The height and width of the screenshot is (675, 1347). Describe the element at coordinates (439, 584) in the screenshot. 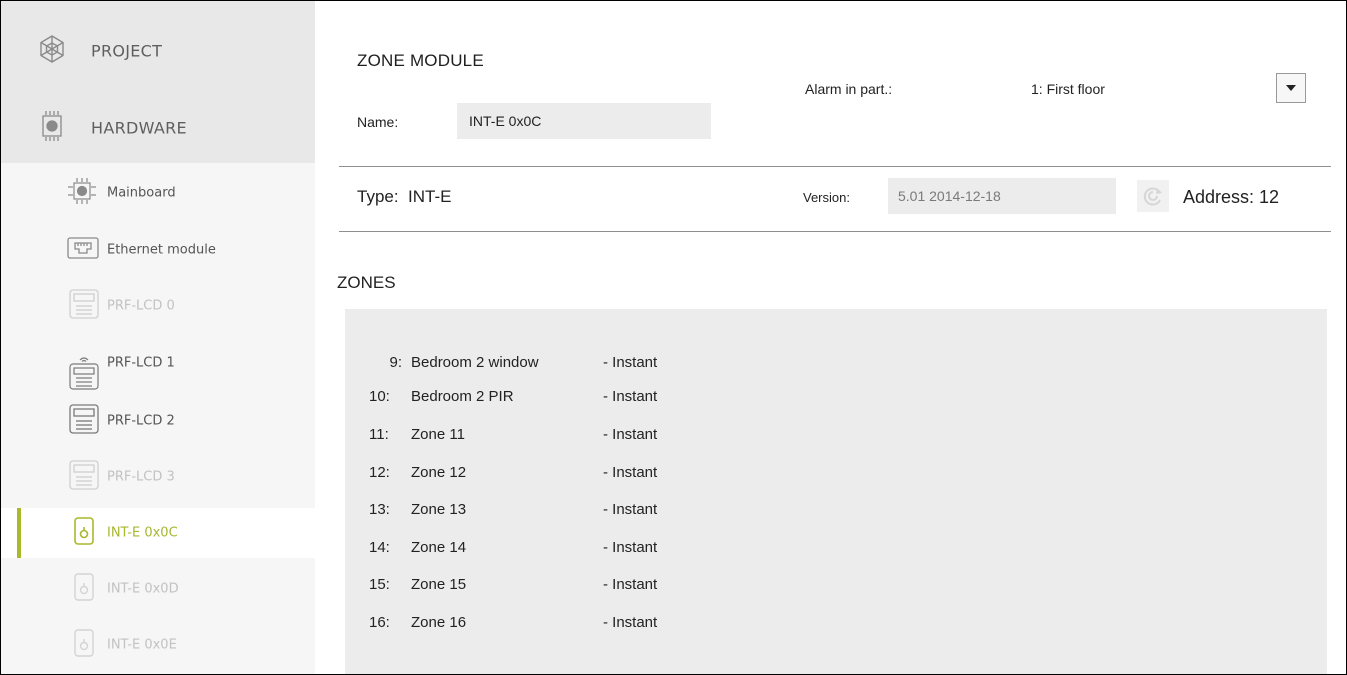

I see `zone-name: Zone 15` at that location.